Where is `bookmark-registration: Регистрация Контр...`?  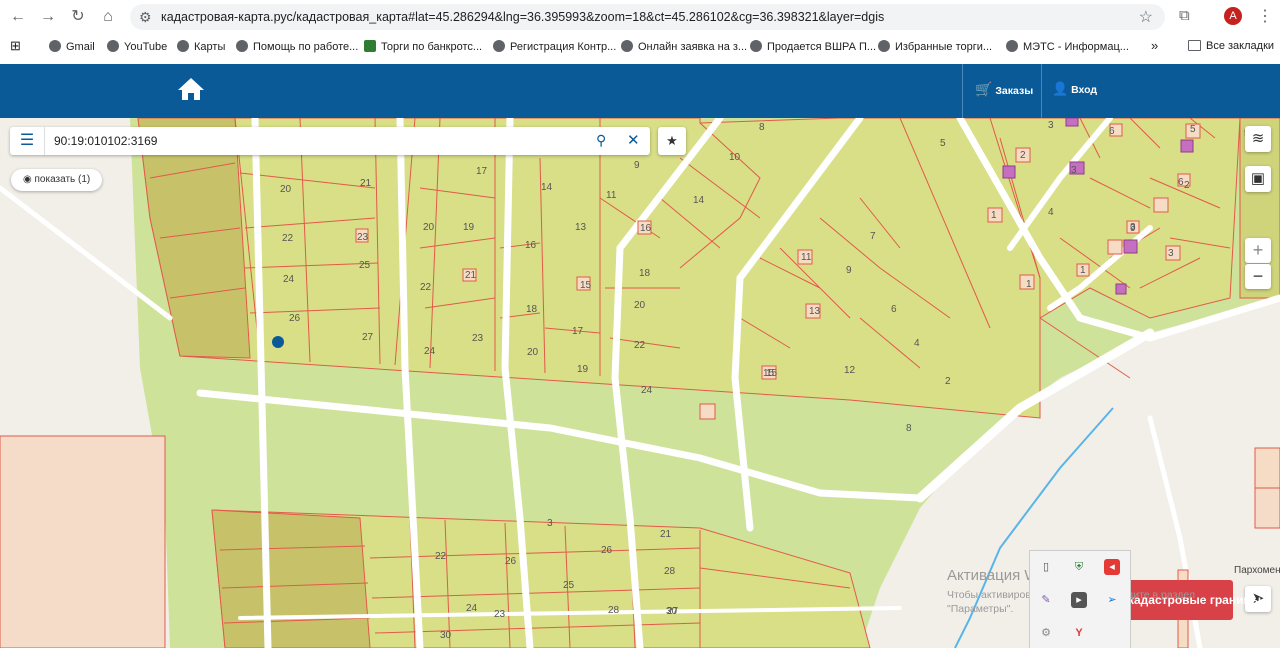 bookmark-registration: Регистрация Контр... is located at coordinates (554, 46).